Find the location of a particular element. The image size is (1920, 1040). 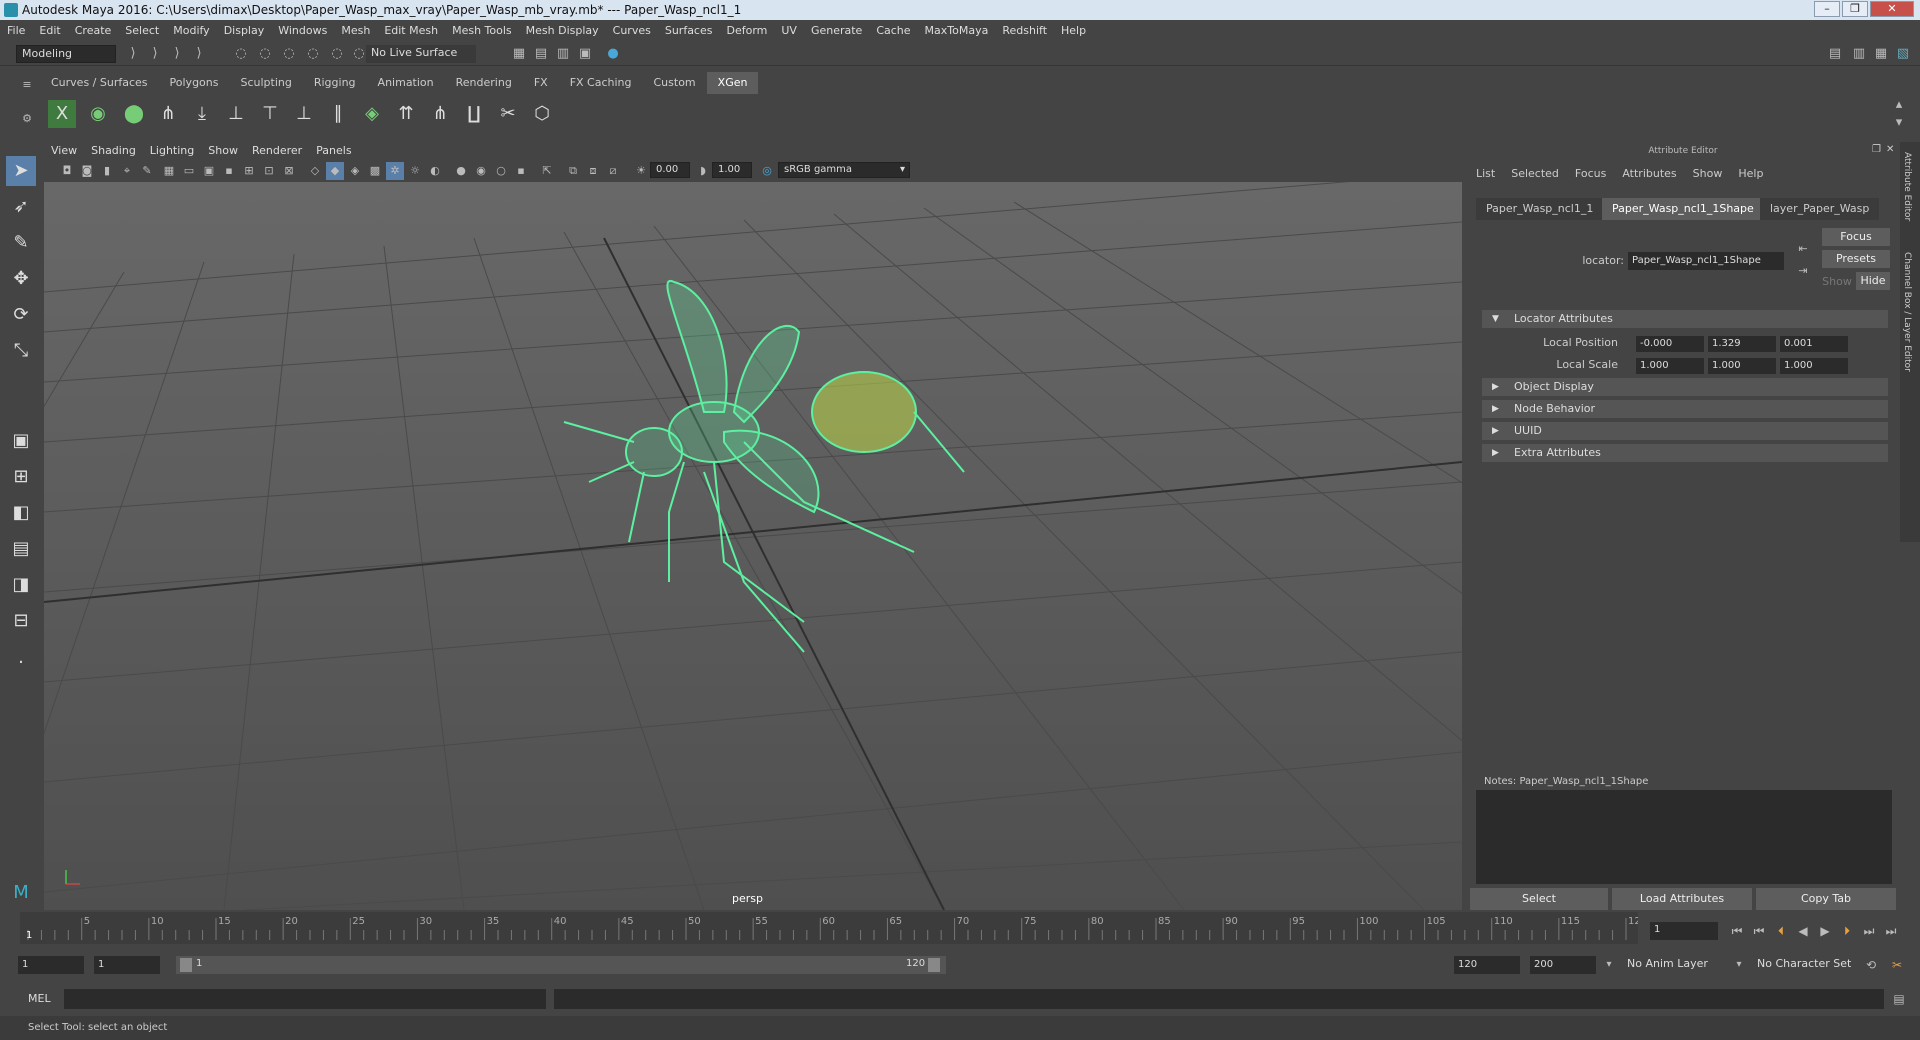

camera-attributes-icon: ◙ is located at coordinates (87, 171).